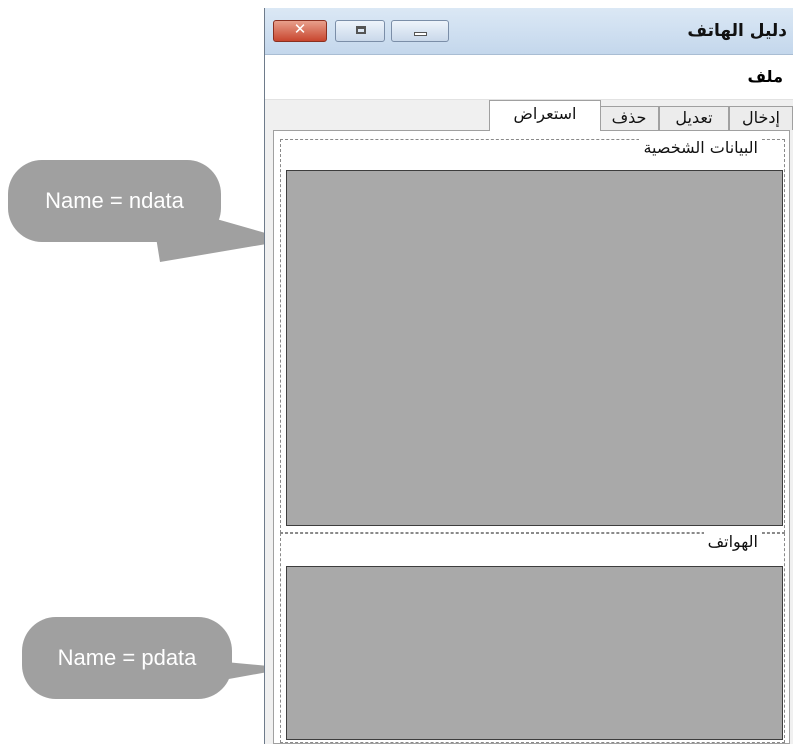  What do you see at coordinates (529, 31) in the screenshot?
I see `title-bar: ✕ دليل الهاتف` at bounding box center [529, 31].